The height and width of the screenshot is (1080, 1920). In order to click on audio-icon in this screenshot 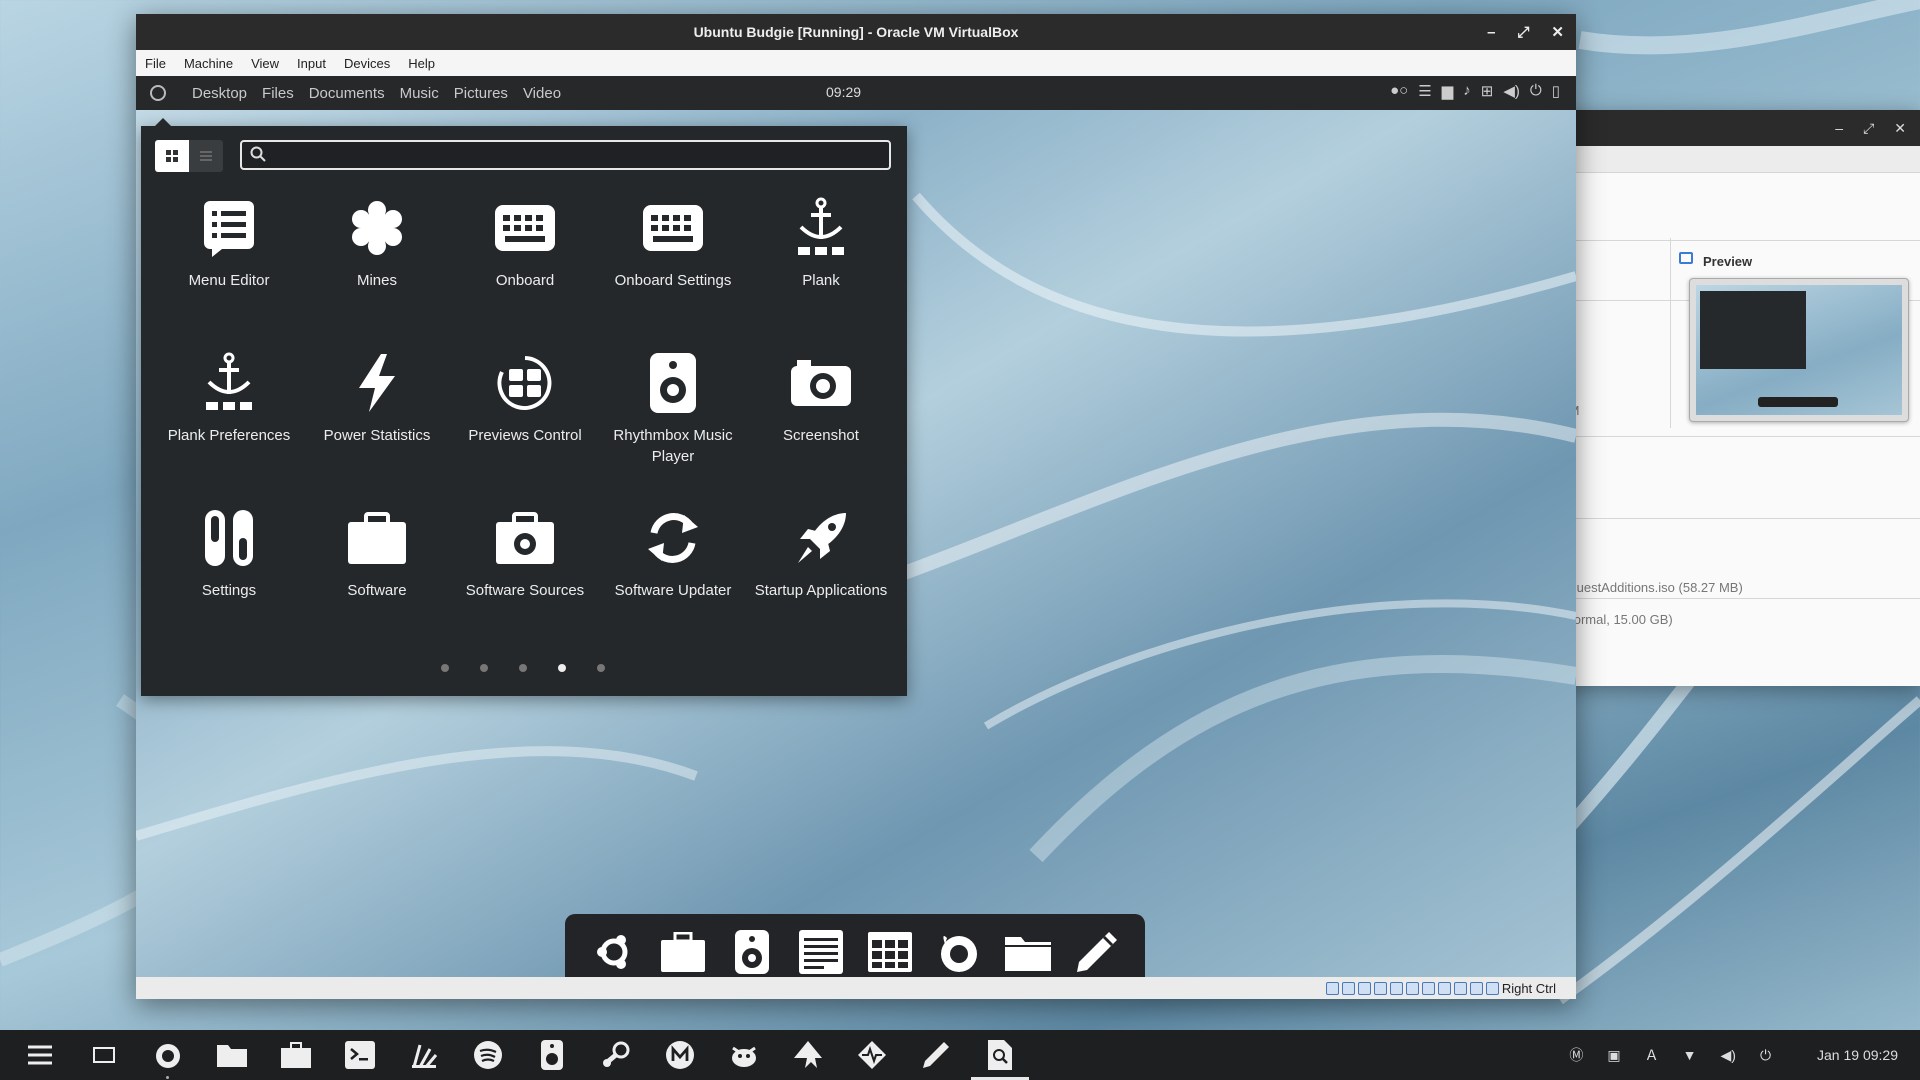, I will do `click(1364, 988)`.